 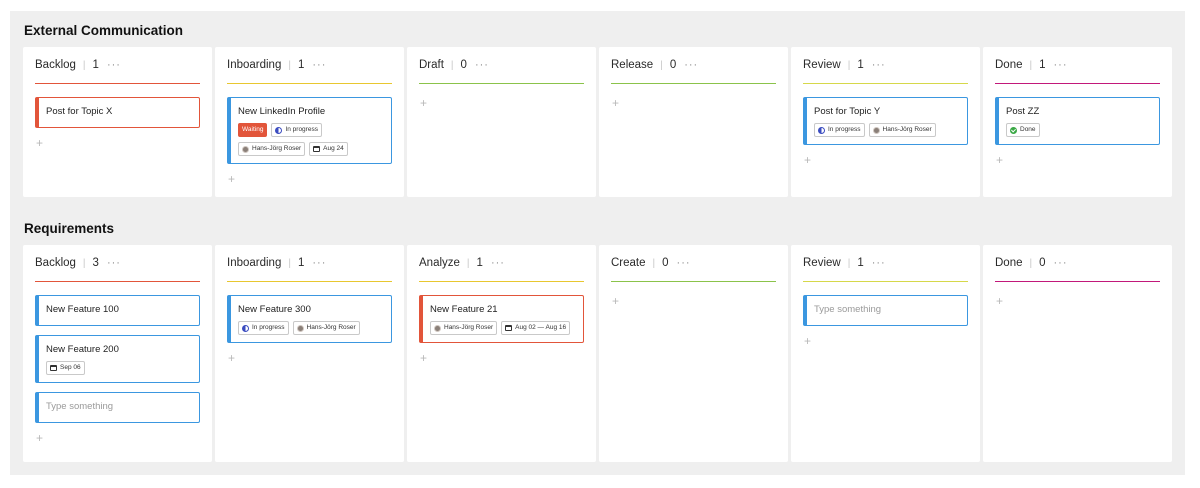 I want to click on status-chip: Done, so click(x=1023, y=130).